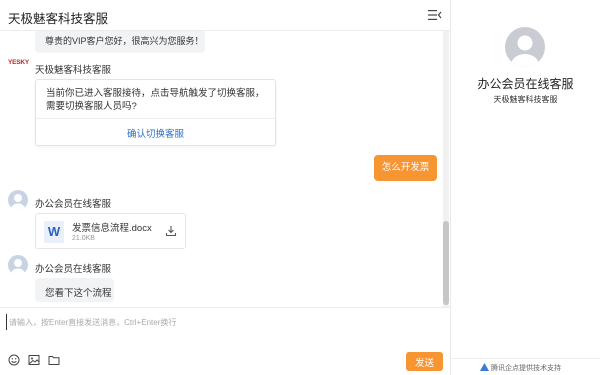  I want to click on powered-by-footer: 腾讯企点提供技术支持, so click(525, 366).